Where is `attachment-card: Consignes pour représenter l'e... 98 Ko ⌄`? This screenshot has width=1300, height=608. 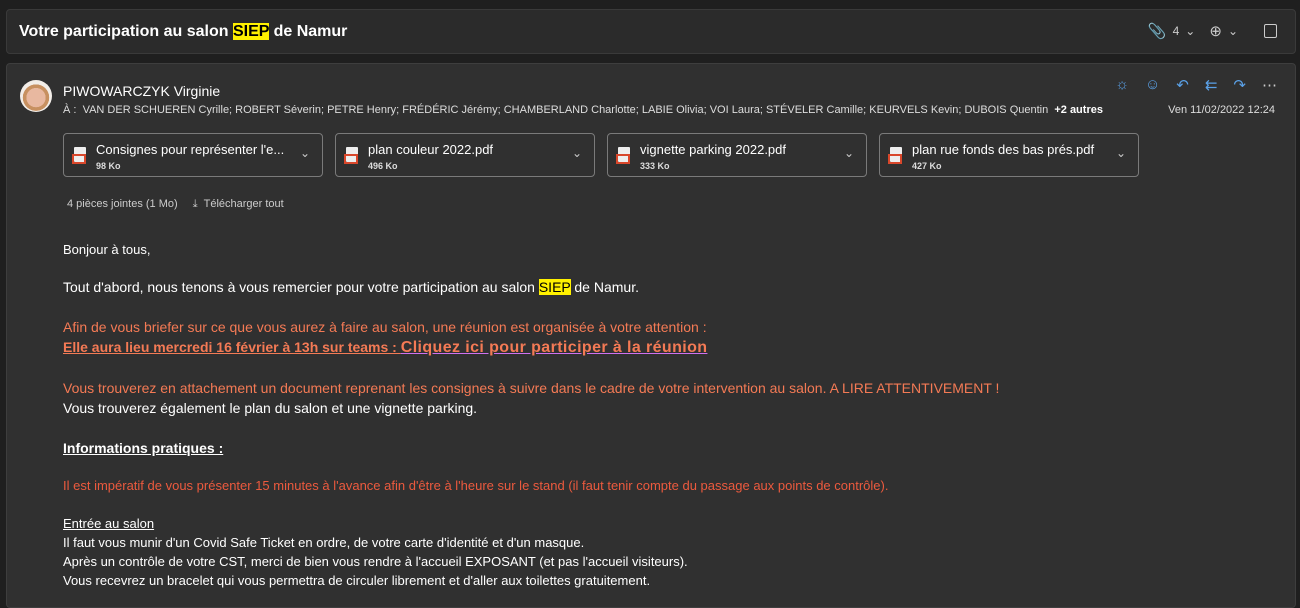 attachment-card: Consignes pour représenter l'e... 98 Ko ⌄ is located at coordinates (193, 155).